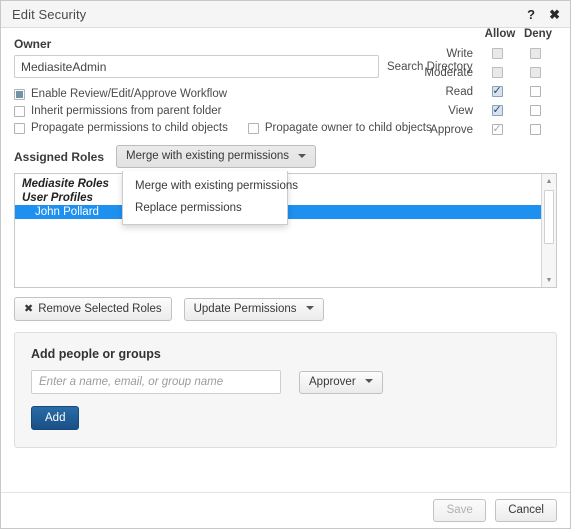 The image size is (571, 529). What do you see at coordinates (253, 128) in the screenshot?
I see `checkbox-propagate-owner` at bounding box center [253, 128].